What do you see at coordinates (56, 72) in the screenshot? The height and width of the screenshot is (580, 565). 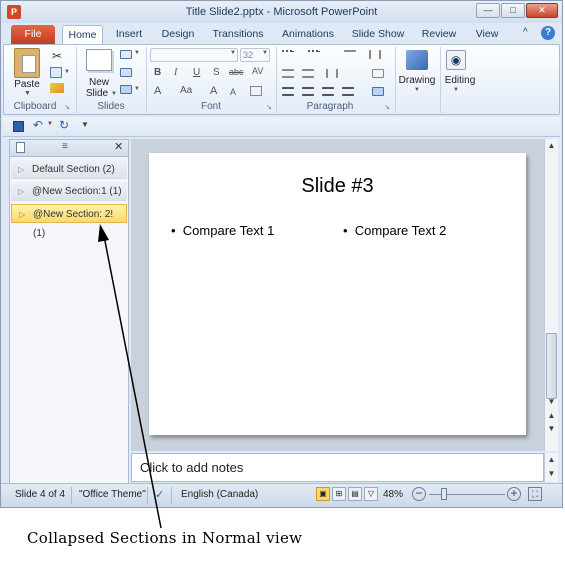 I see `copy-icon` at bounding box center [56, 72].